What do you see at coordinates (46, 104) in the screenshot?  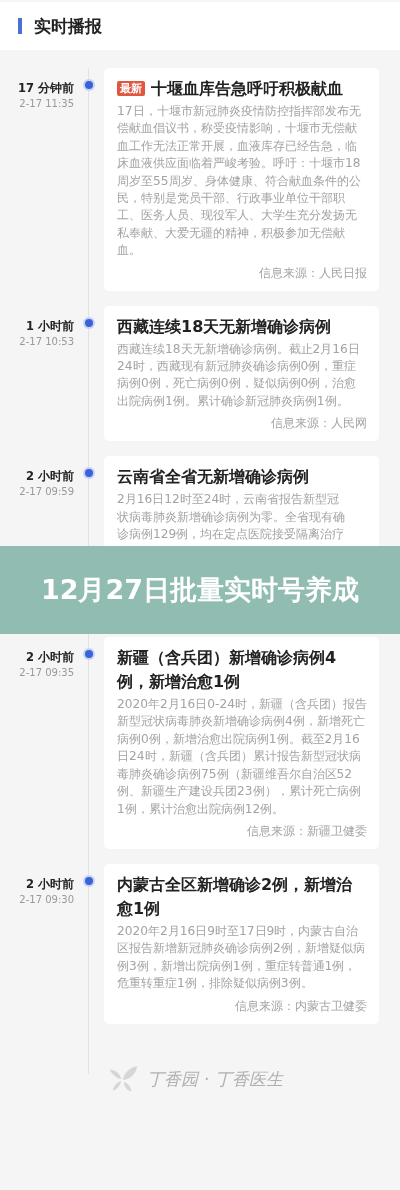 I see `timestamp: 2-17 11:35` at bounding box center [46, 104].